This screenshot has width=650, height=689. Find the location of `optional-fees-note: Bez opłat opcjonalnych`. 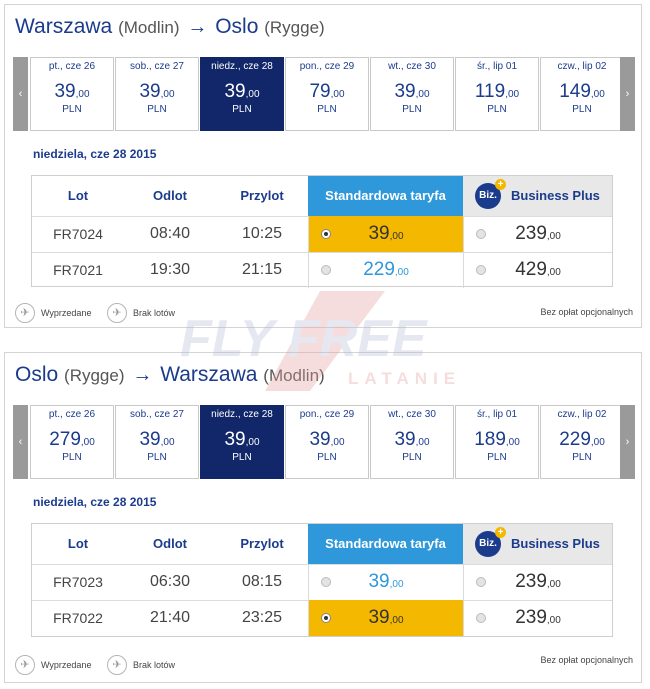

optional-fees-note: Bez opłat opcjonalnych is located at coordinates (586, 660).